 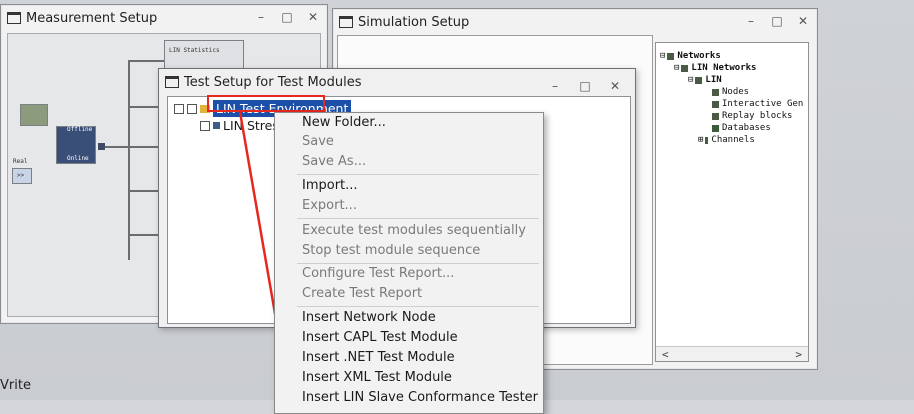 What do you see at coordinates (362, 293) in the screenshot?
I see `menu-item-create-test-report: Create Test Report` at bounding box center [362, 293].